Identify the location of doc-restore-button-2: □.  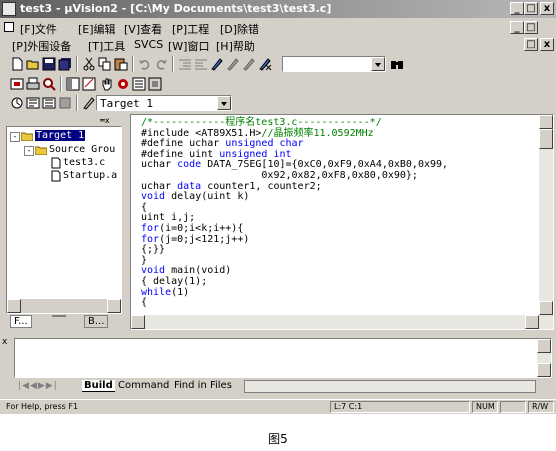
(531, 44).